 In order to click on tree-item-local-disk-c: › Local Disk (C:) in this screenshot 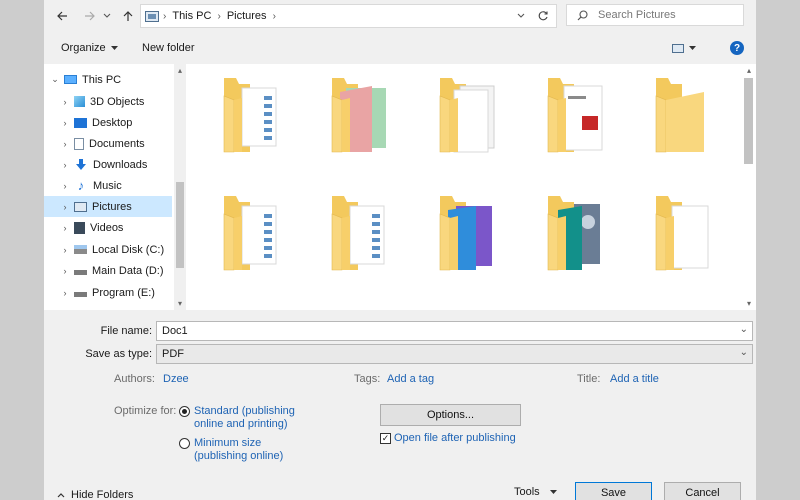, I will do `click(108, 249)`.